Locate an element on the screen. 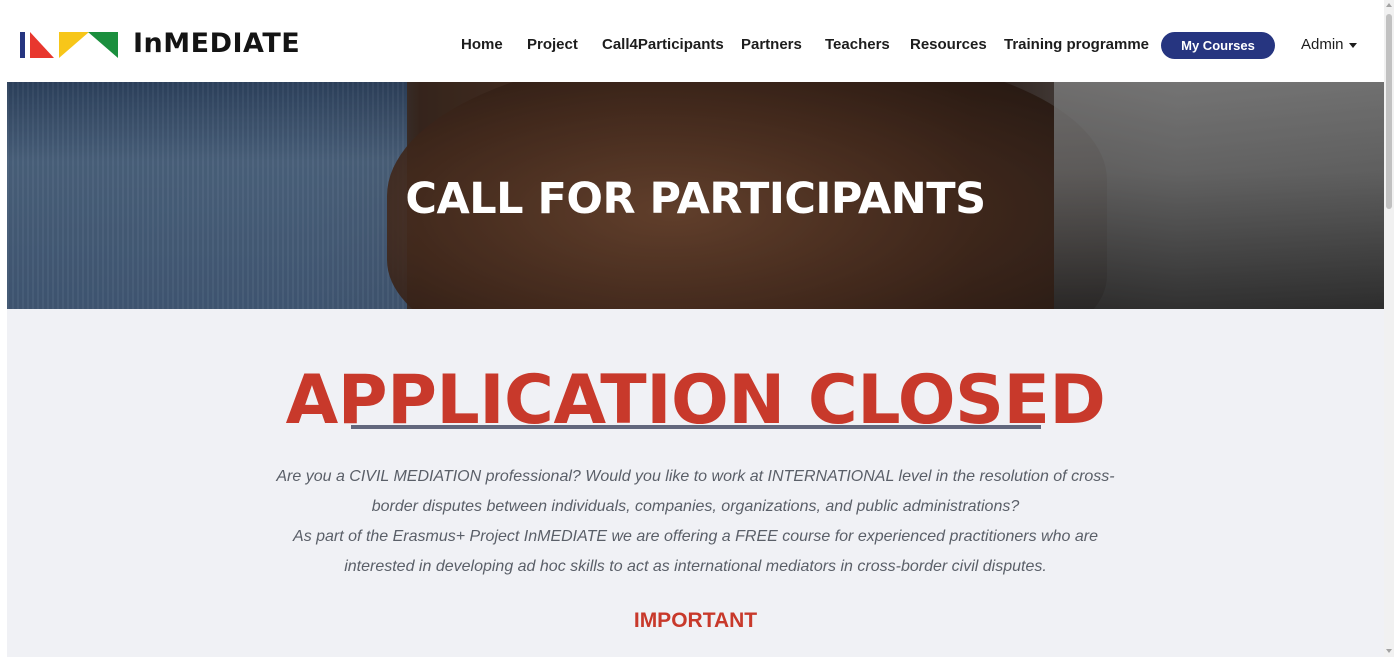 The height and width of the screenshot is (657, 1394). scroll-up-icon is located at coordinates (1389, 5).